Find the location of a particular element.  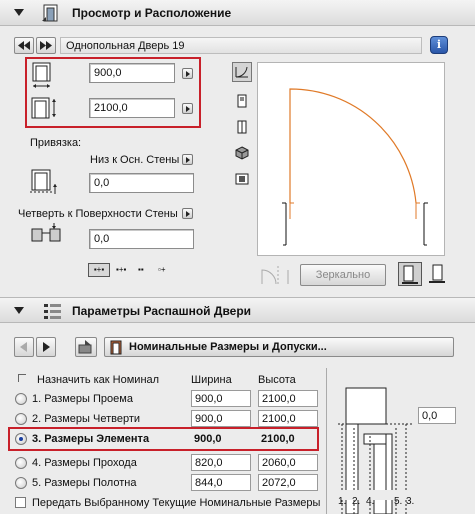

diagram-label: 1. is located at coordinates (342, 501).